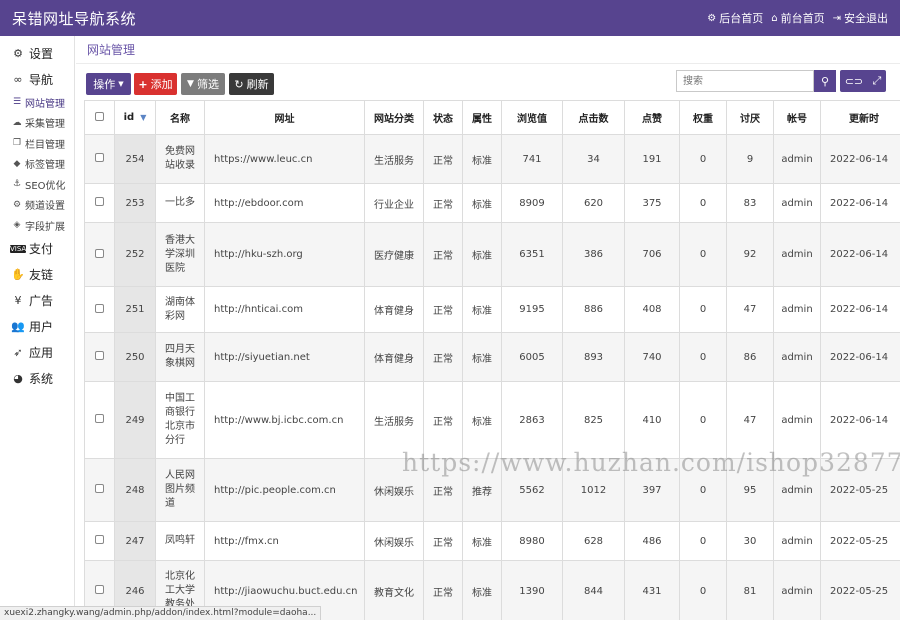 This screenshot has height=620, width=900. What do you see at coordinates (652, 590) in the screenshot?
I see `cell-likes: 431` at bounding box center [652, 590].